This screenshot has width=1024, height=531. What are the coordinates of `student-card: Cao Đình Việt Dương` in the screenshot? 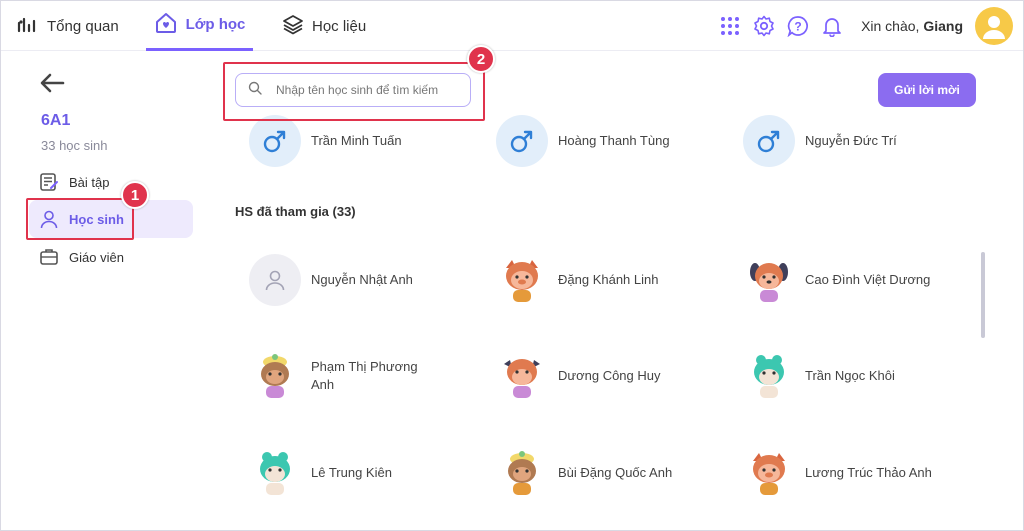 It's located at (839, 280).